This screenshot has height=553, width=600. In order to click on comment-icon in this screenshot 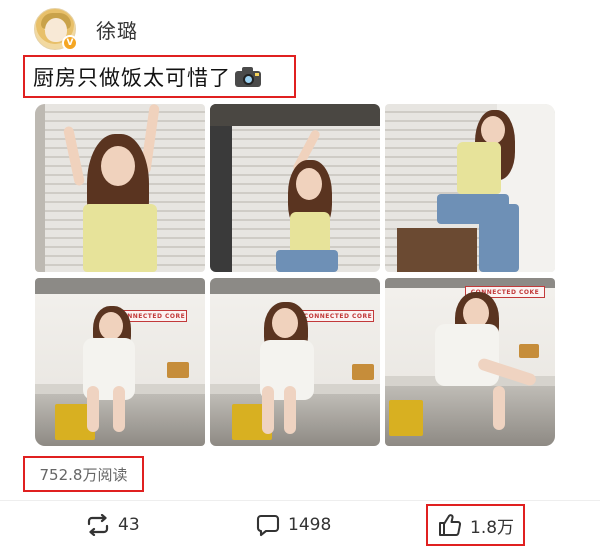, I will do `click(268, 525)`.